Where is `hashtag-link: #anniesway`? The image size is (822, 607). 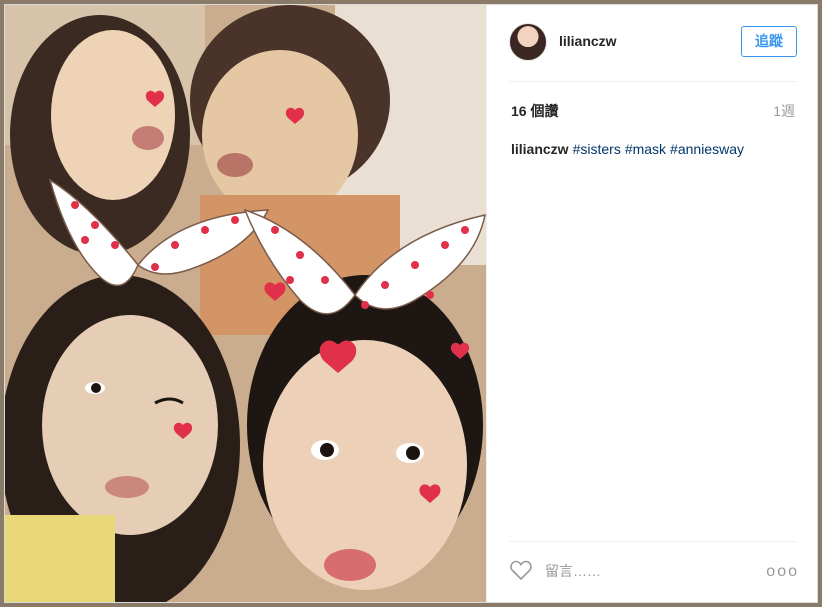 hashtag-link: #anniesway is located at coordinates (707, 149).